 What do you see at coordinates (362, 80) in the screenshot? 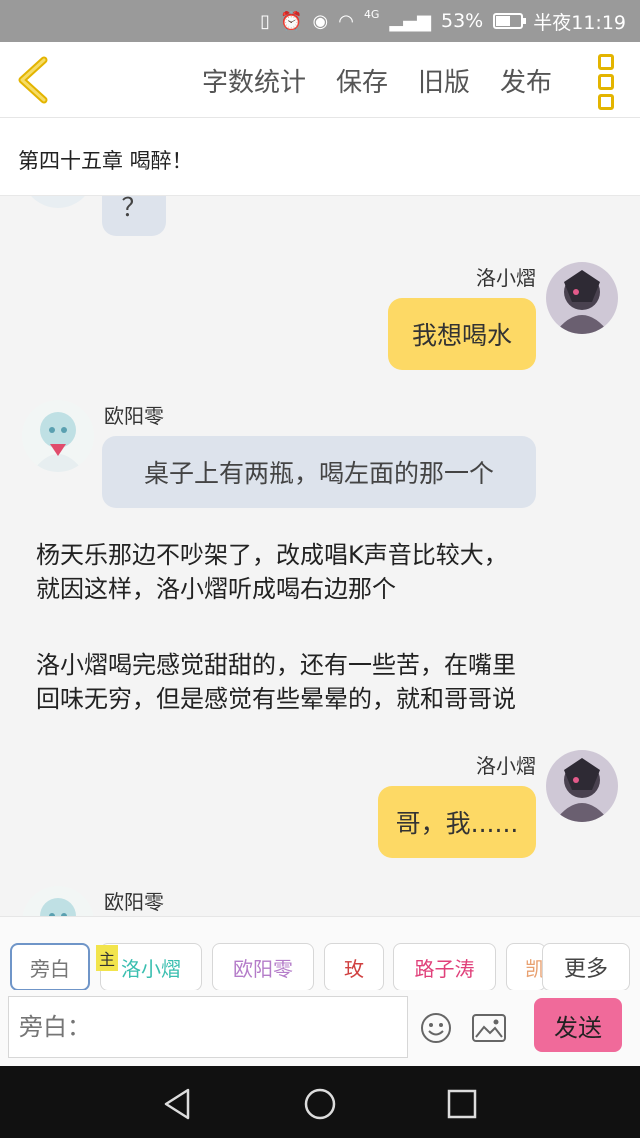
I see `save-button: 保存` at bounding box center [362, 80].